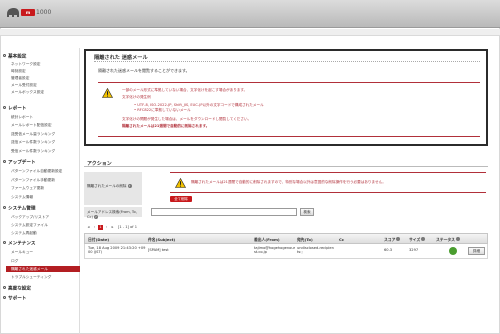 The image size is (500, 334). Describe the element at coordinates (31, 277) in the screenshot. I see `sidebar-item: トラブルシューティング` at that location.